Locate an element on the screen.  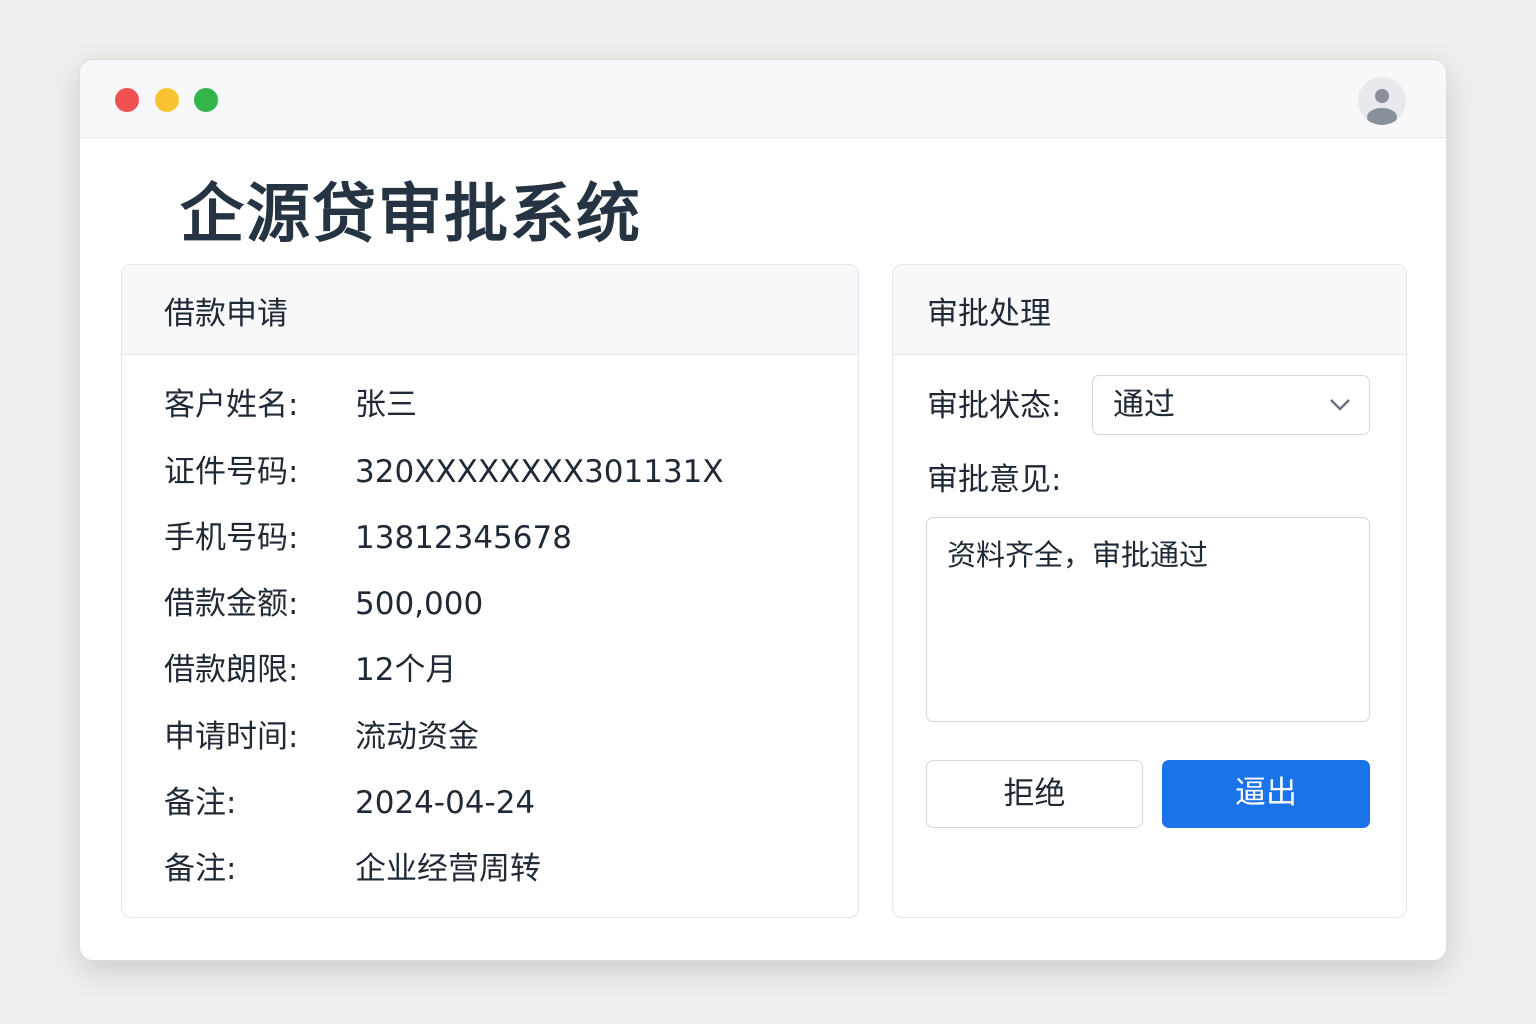
close-window-button is located at coordinates (127, 100).